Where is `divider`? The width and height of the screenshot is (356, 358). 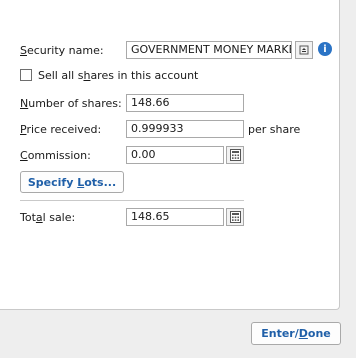
divider is located at coordinates (132, 200).